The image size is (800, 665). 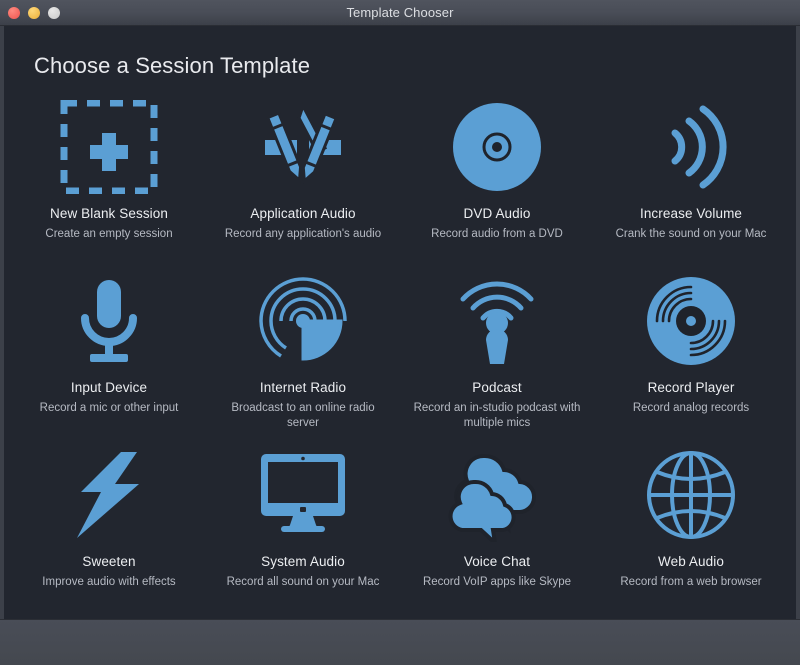 What do you see at coordinates (303, 387) in the screenshot?
I see `template-title: Internet Radio` at bounding box center [303, 387].